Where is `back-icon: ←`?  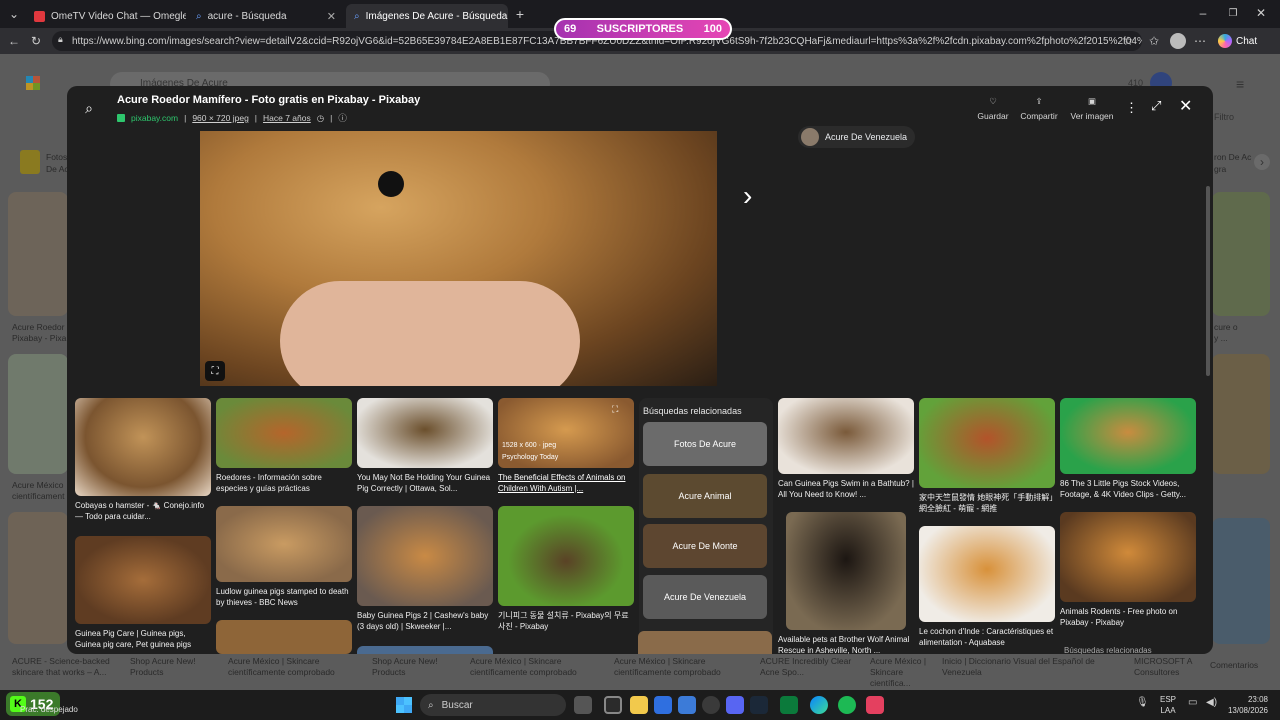
back-icon: ← is located at coordinates (14, 41).